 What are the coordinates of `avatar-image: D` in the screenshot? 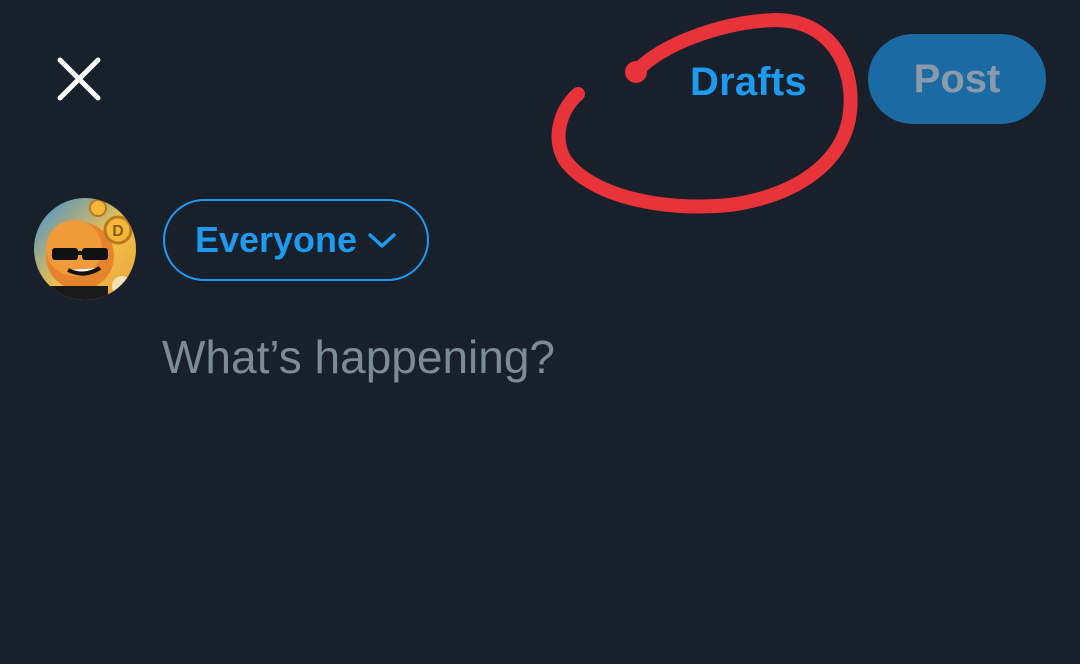 It's located at (85, 249).